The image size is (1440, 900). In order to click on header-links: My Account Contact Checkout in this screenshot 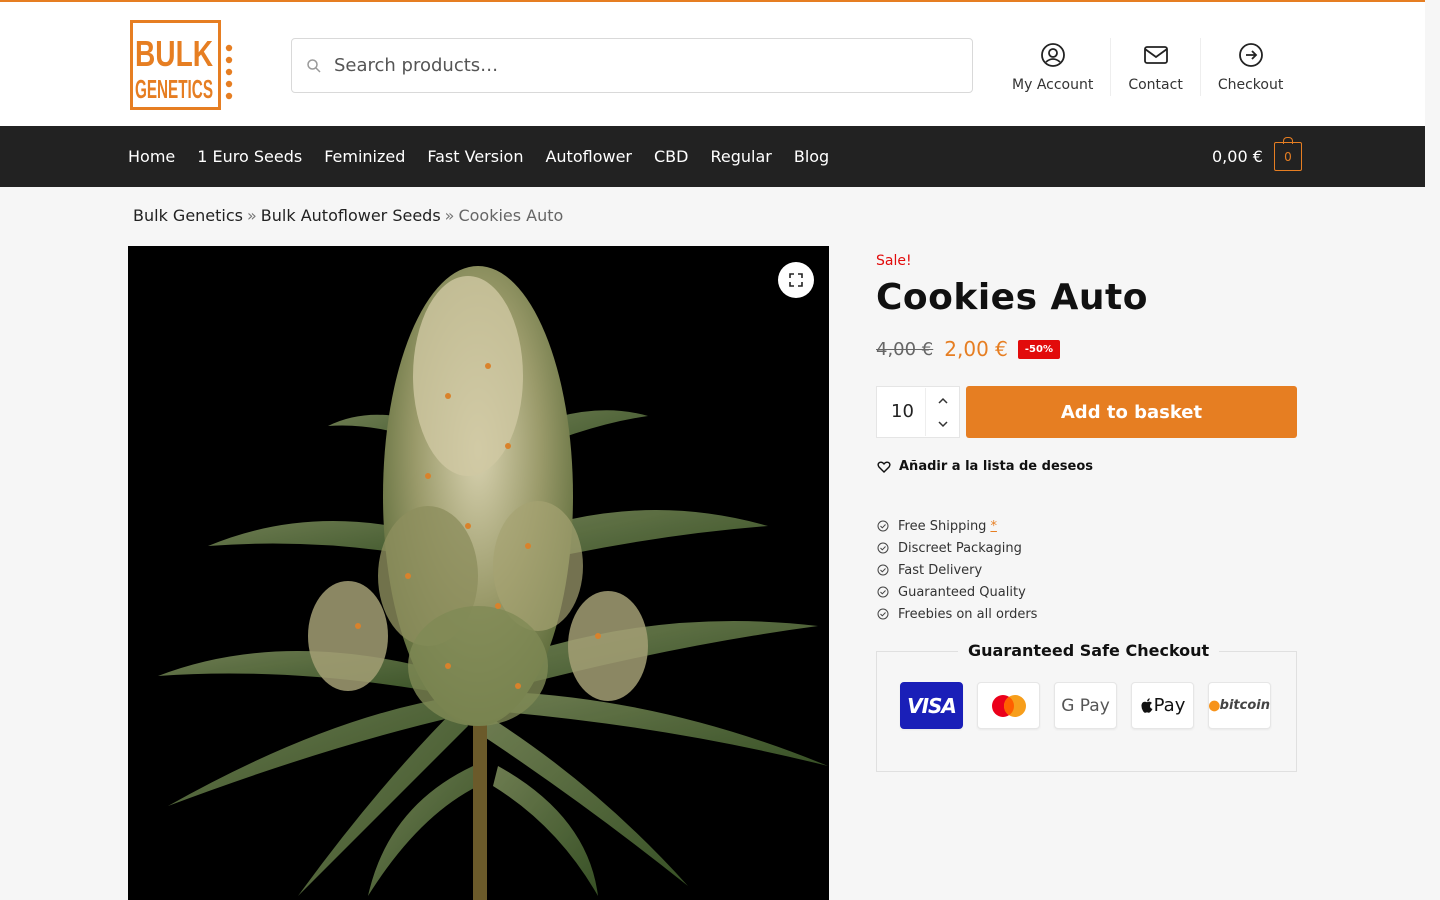, I will do `click(1147, 67)`.